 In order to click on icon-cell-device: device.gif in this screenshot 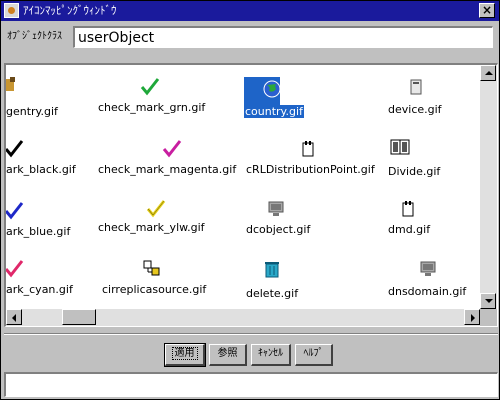, I will do `click(428, 93)`.